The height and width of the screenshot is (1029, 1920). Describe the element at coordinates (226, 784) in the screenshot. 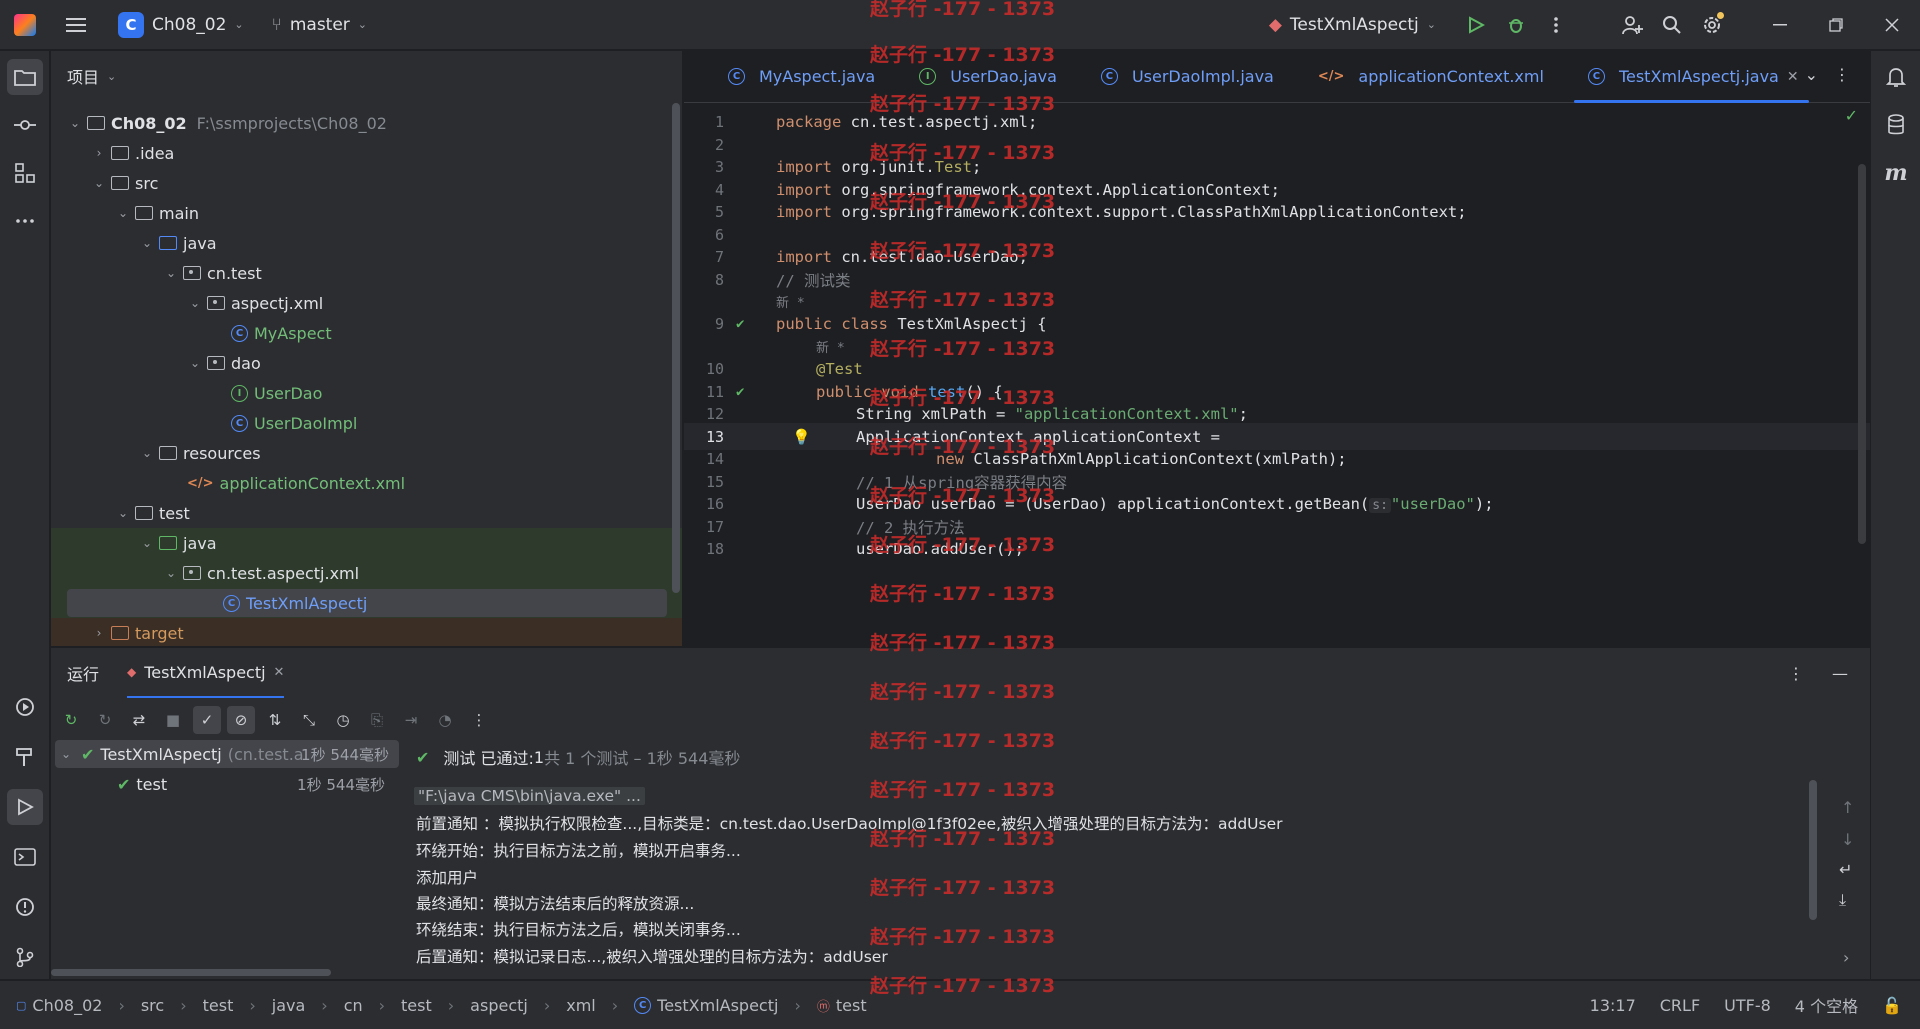

I see `test-case-row: ✔ test 1秒 544毫秒` at that location.